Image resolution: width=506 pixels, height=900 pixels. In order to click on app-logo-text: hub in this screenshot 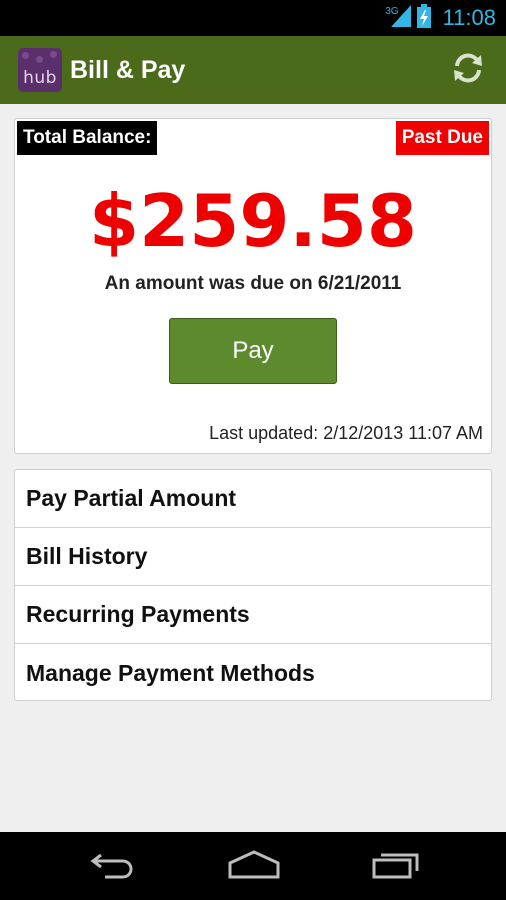, I will do `click(40, 78)`.